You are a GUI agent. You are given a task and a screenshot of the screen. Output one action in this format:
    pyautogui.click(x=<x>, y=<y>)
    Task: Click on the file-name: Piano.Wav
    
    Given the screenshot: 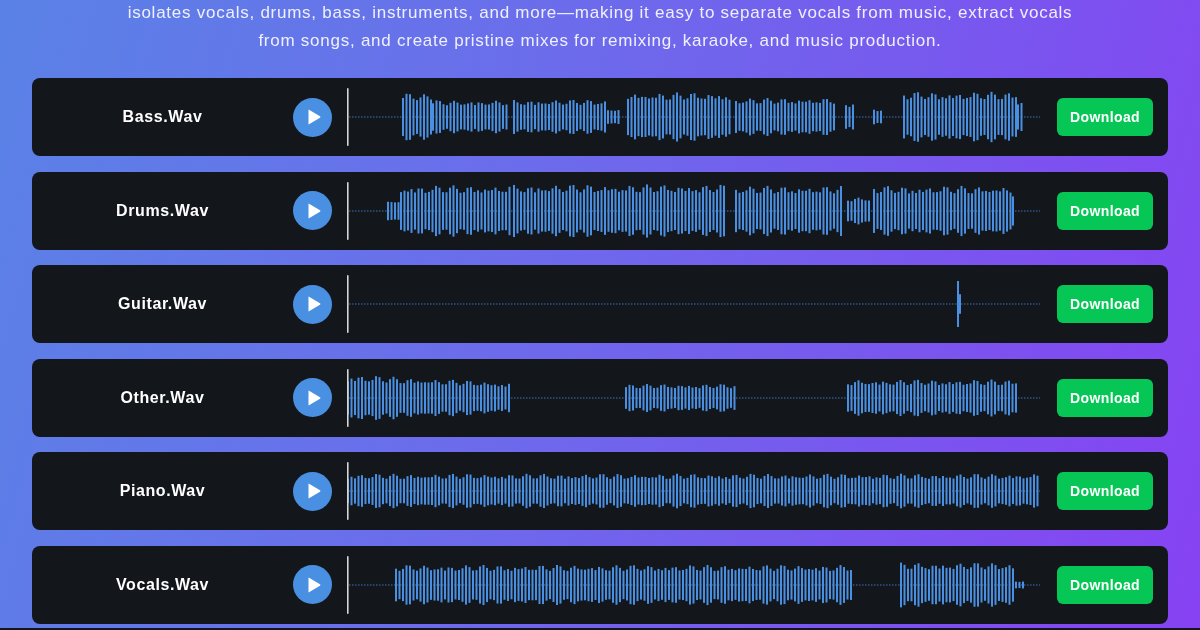 What is the action you would take?
    pyautogui.click(x=162, y=491)
    